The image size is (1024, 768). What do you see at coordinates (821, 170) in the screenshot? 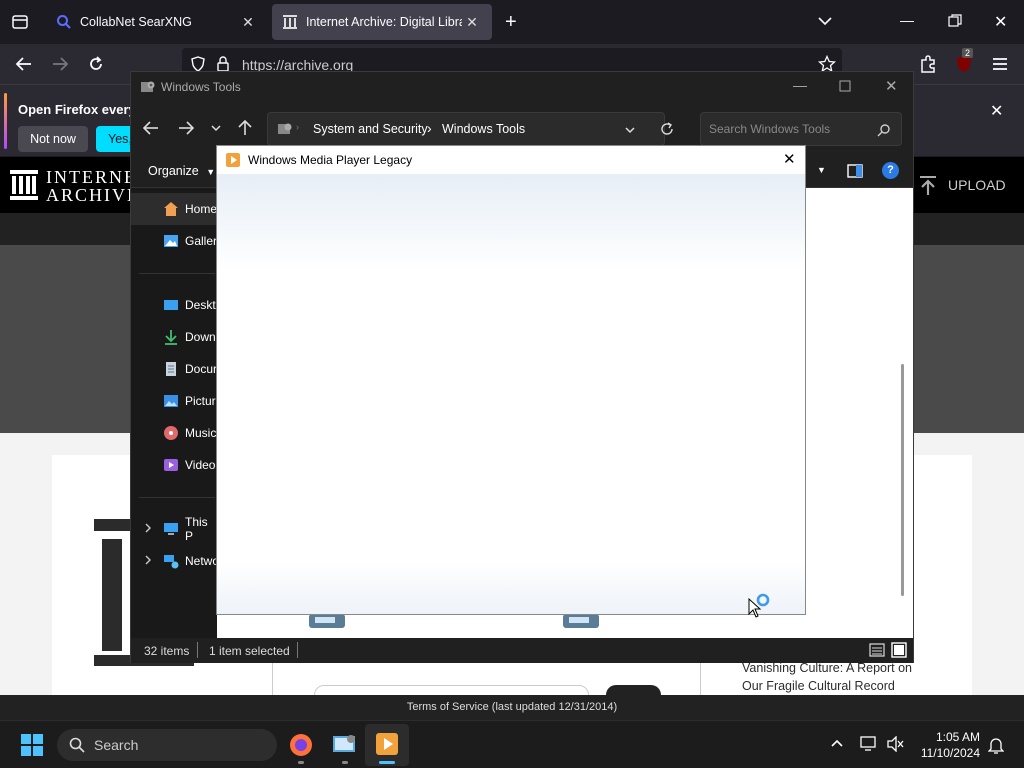
I see `view-options-chevron-icon: ▼` at bounding box center [821, 170].